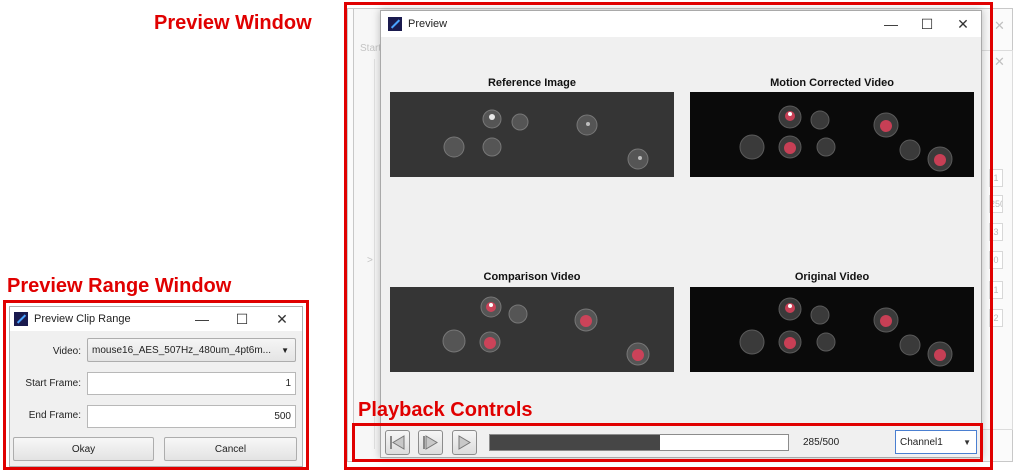 This screenshot has height=474, width=1027. What do you see at coordinates (233, 23) in the screenshot?
I see `preview-window-callout: Preview Window` at bounding box center [233, 23].